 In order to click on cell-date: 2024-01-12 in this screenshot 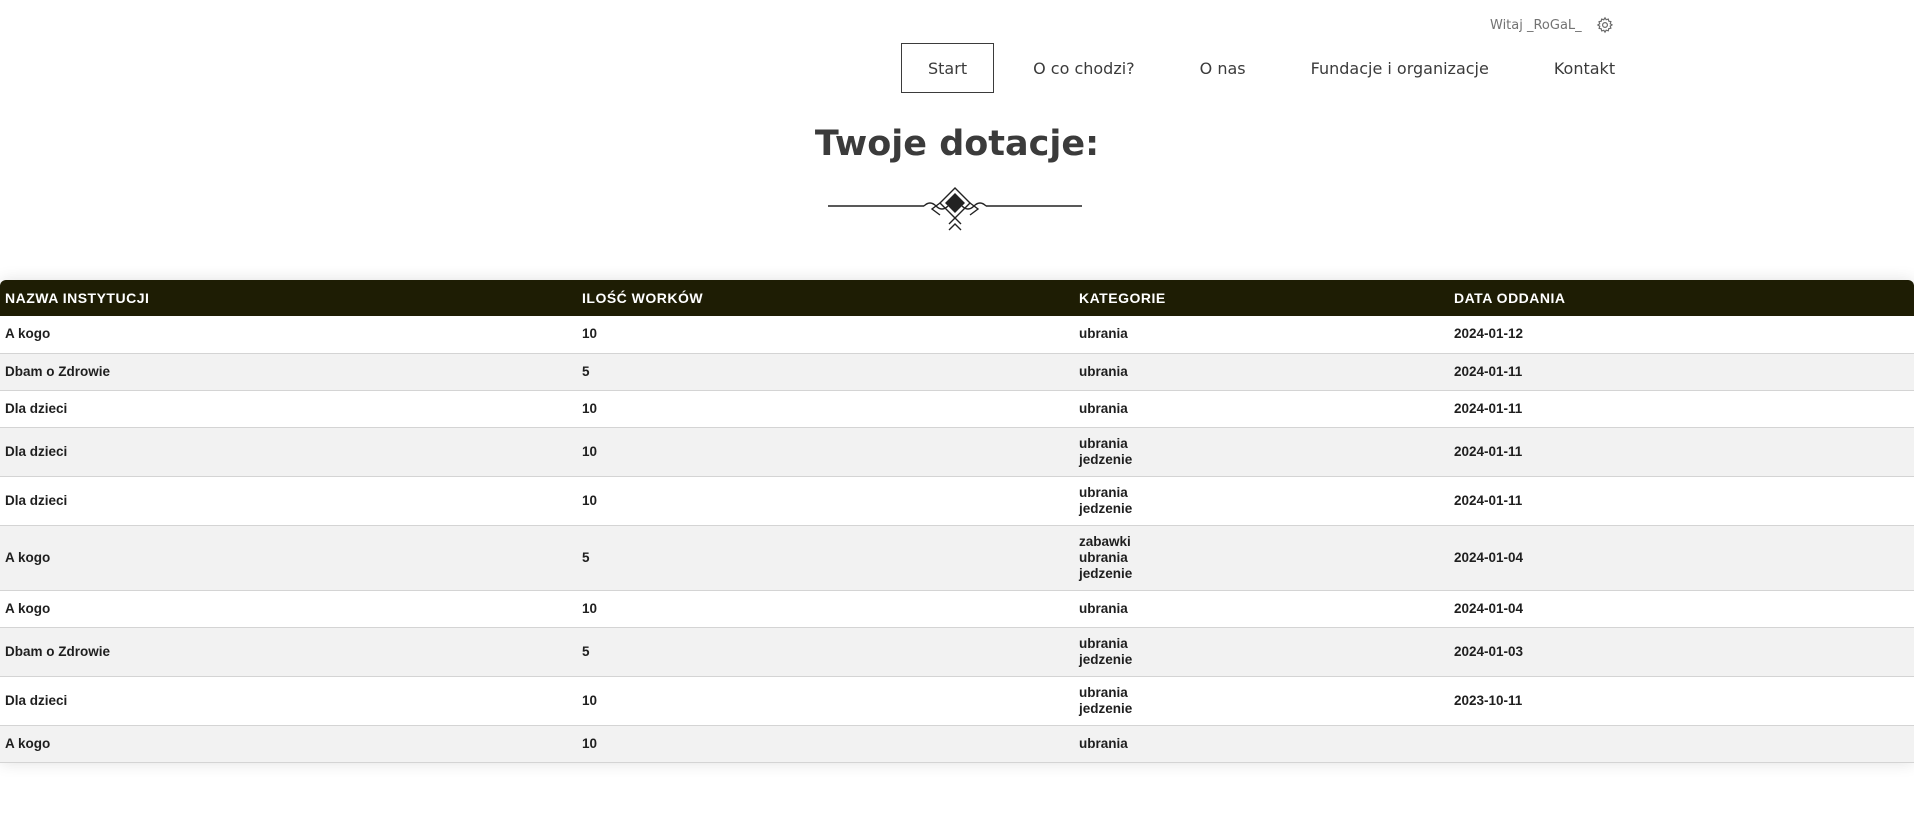, I will do `click(1681, 335)`.